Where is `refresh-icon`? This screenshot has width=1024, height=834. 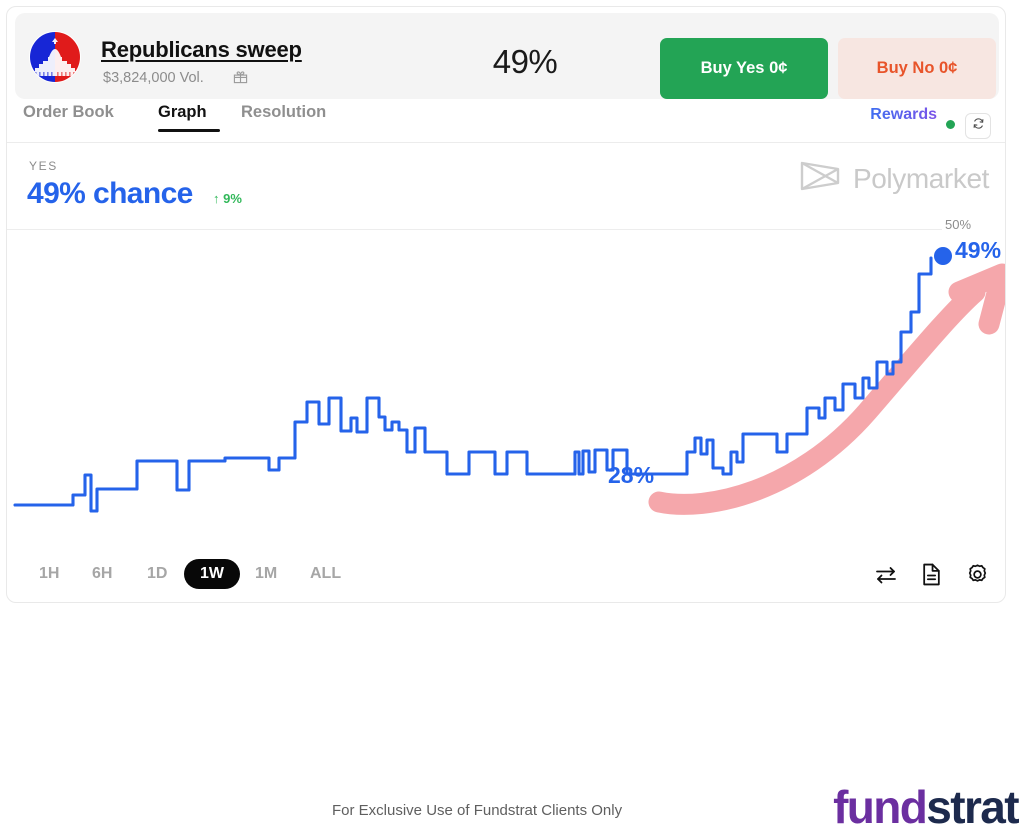
refresh-icon is located at coordinates (978, 126).